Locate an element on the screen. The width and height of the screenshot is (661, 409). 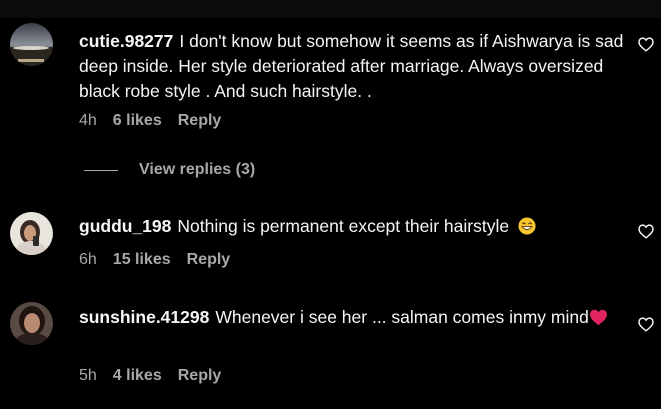
person-selfie-avatar-icon is located at coordinates (31, 233).